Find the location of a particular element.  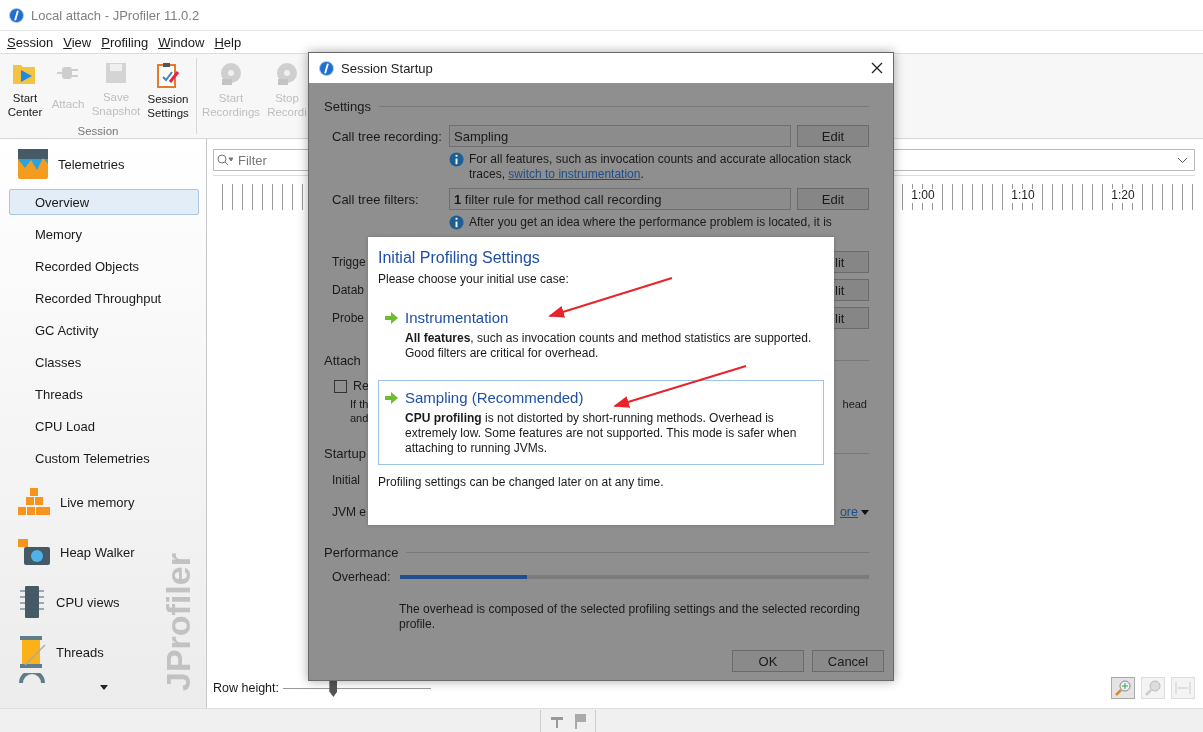

field-label: Overhead: is located at coordinates (361, 577).